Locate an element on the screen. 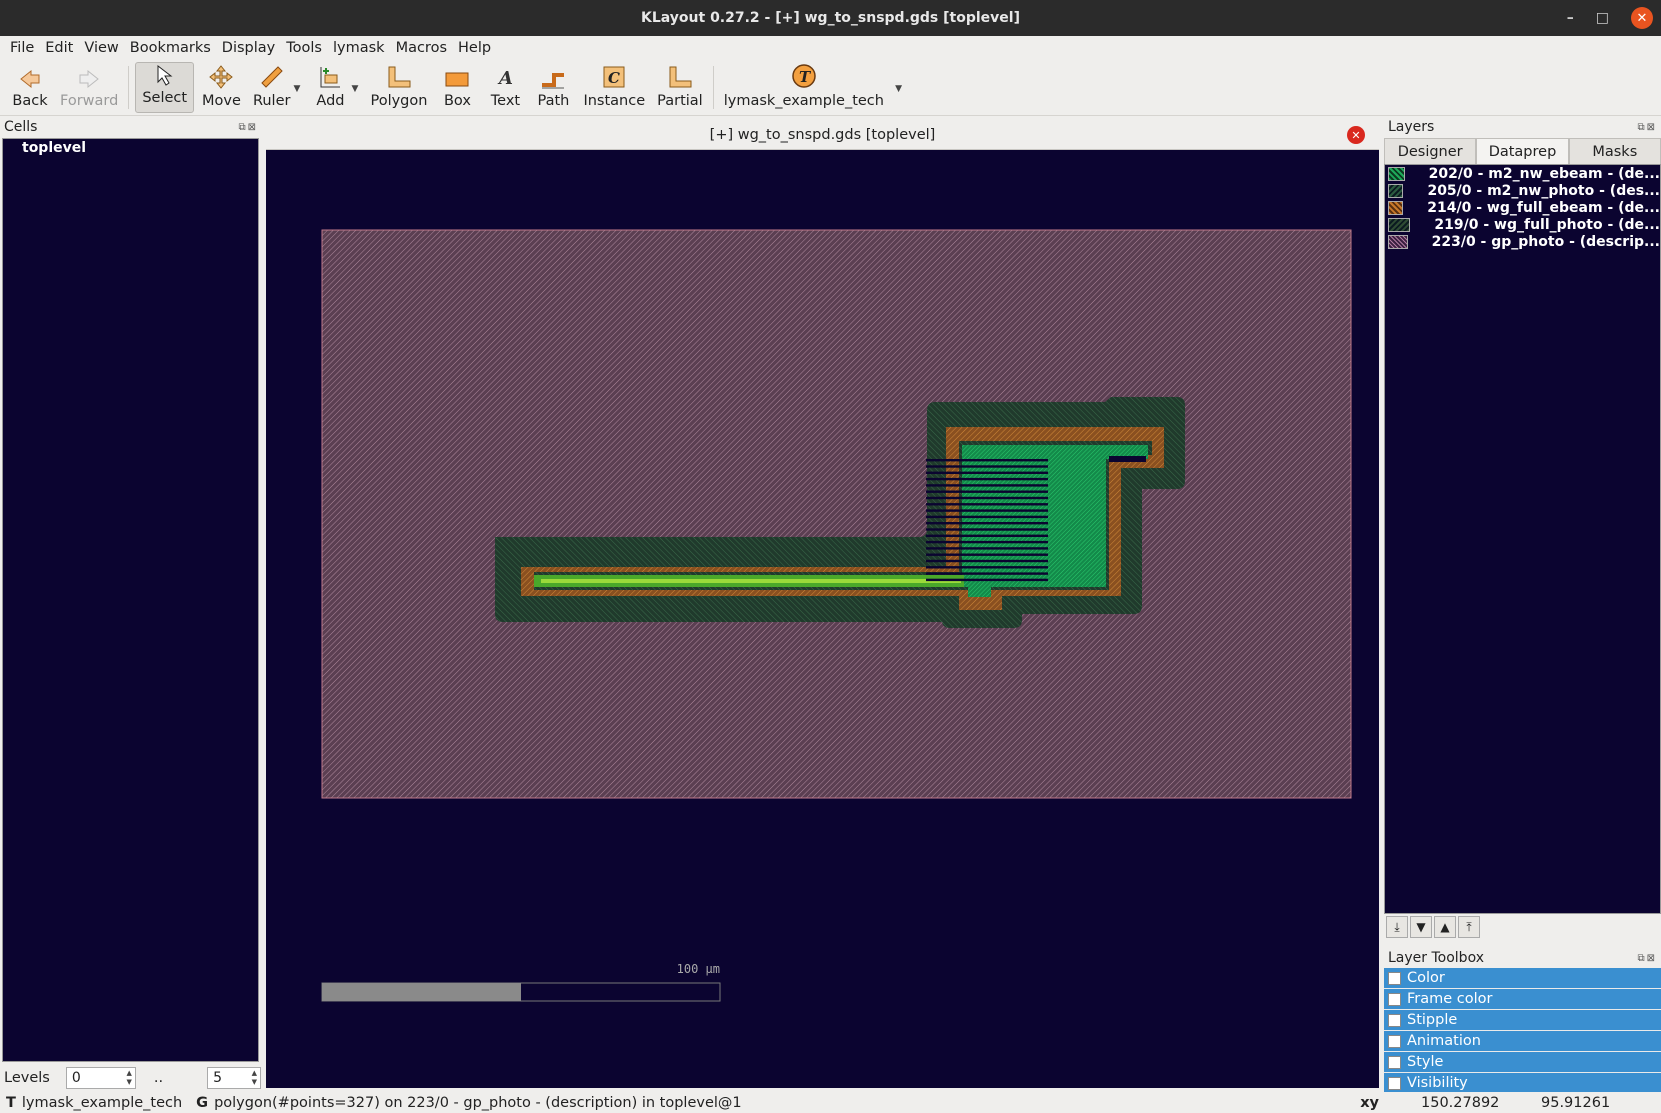  meander-bus is located at coordinates (1127, 459).